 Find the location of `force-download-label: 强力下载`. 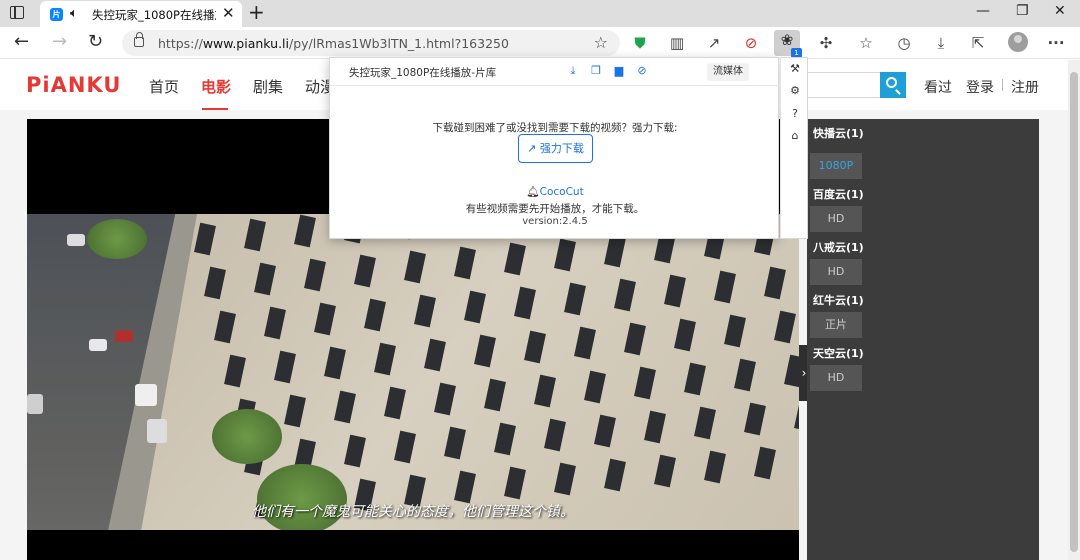

force-download-label: 强力下载 is located at coordinates (561, 148).